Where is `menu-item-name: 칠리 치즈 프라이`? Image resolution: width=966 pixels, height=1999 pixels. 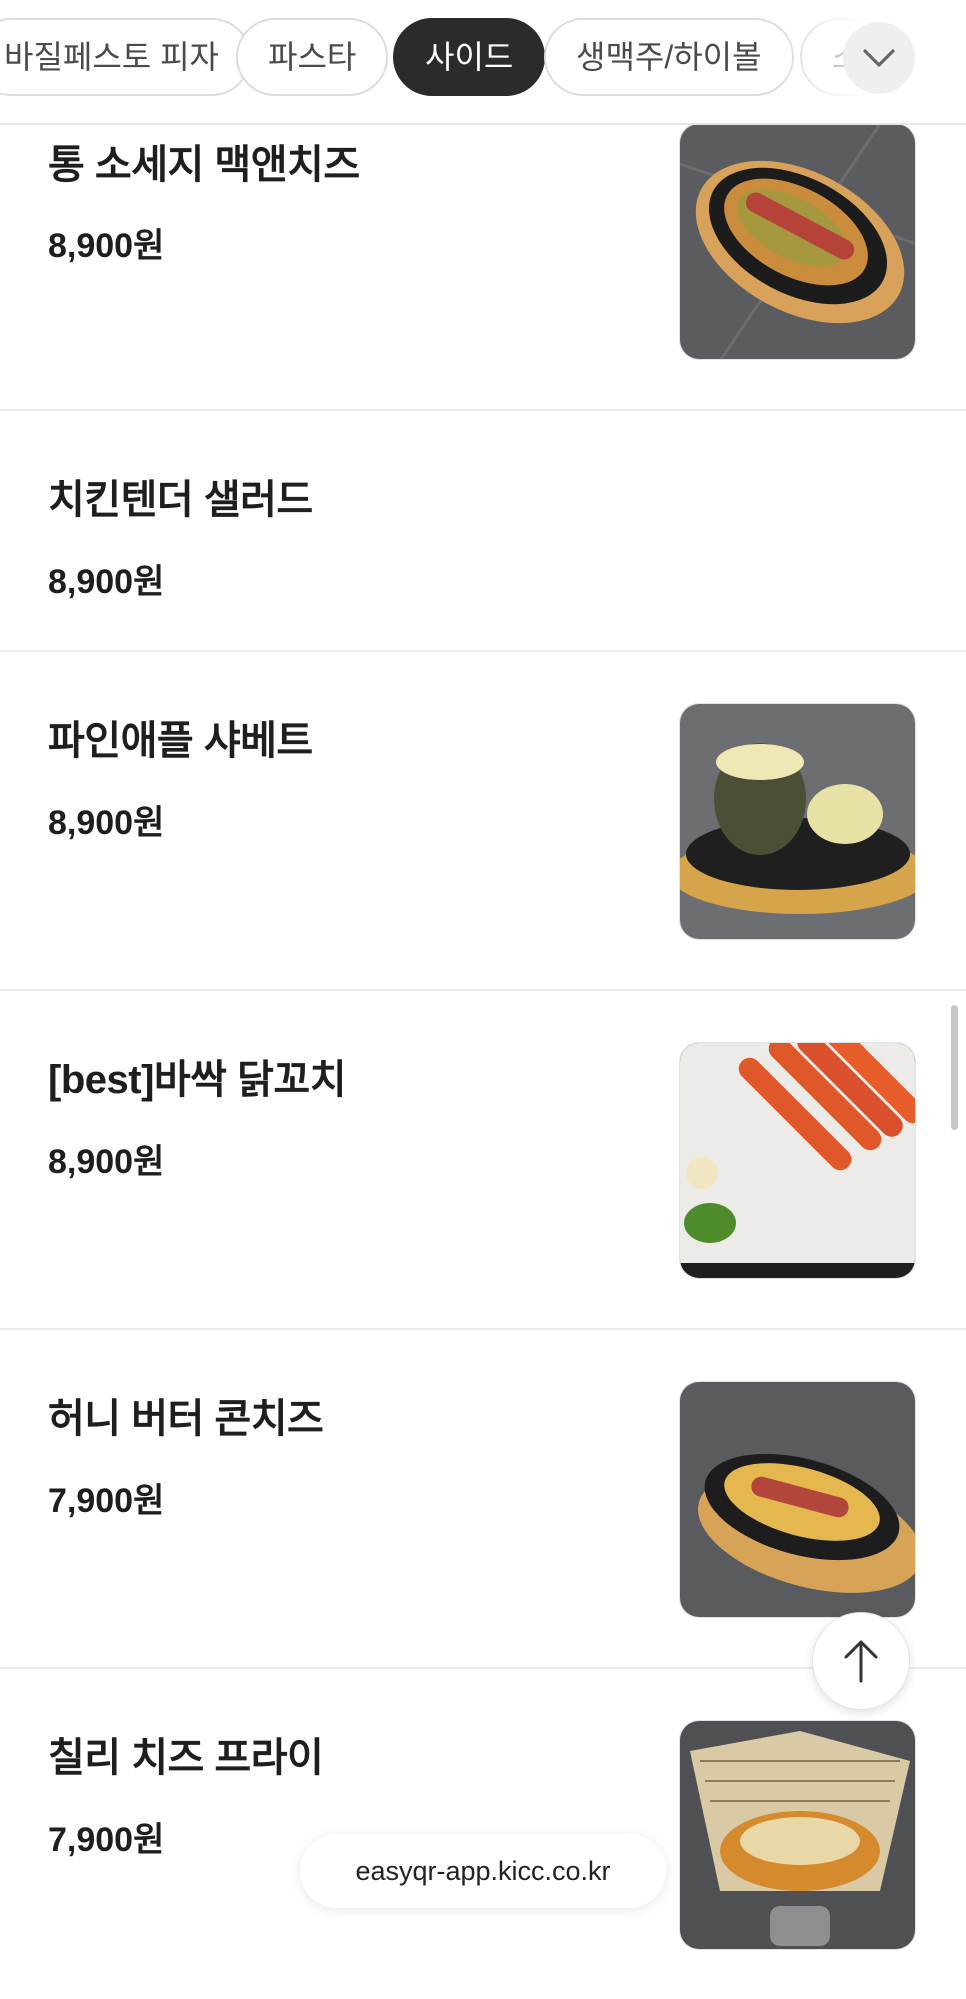 menu-item-name: 칠리 치즈 프라이 is located at coordinates (186, 1758).